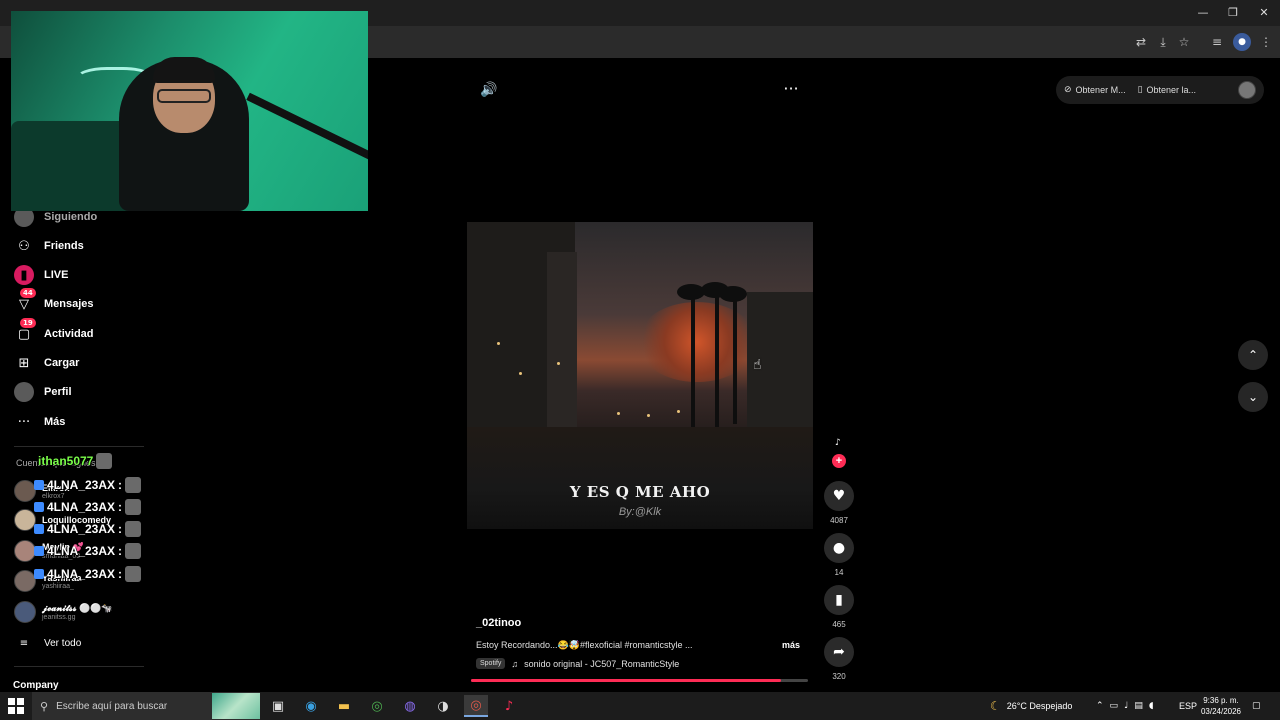 The image size is (1280, 720). What do you see at coordinates (765, 42) in the screenshot?
I see `address-bar` at bounding box center [765, 42].